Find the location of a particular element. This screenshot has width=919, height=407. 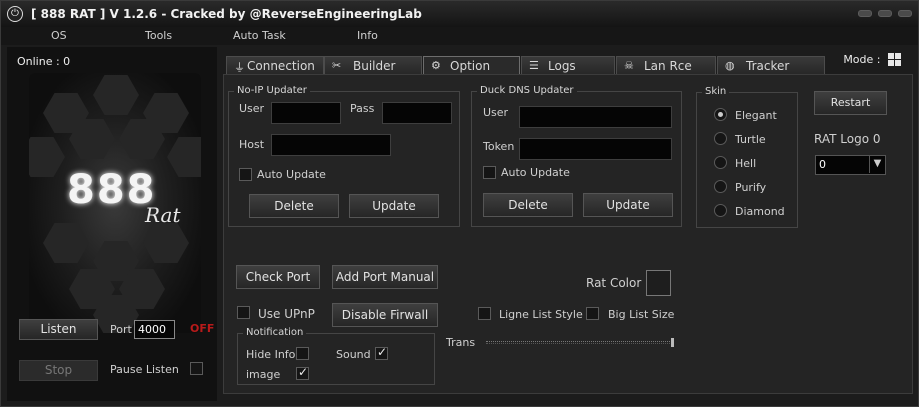

power-icon: ⏻ is located at coordinates (15, 14).